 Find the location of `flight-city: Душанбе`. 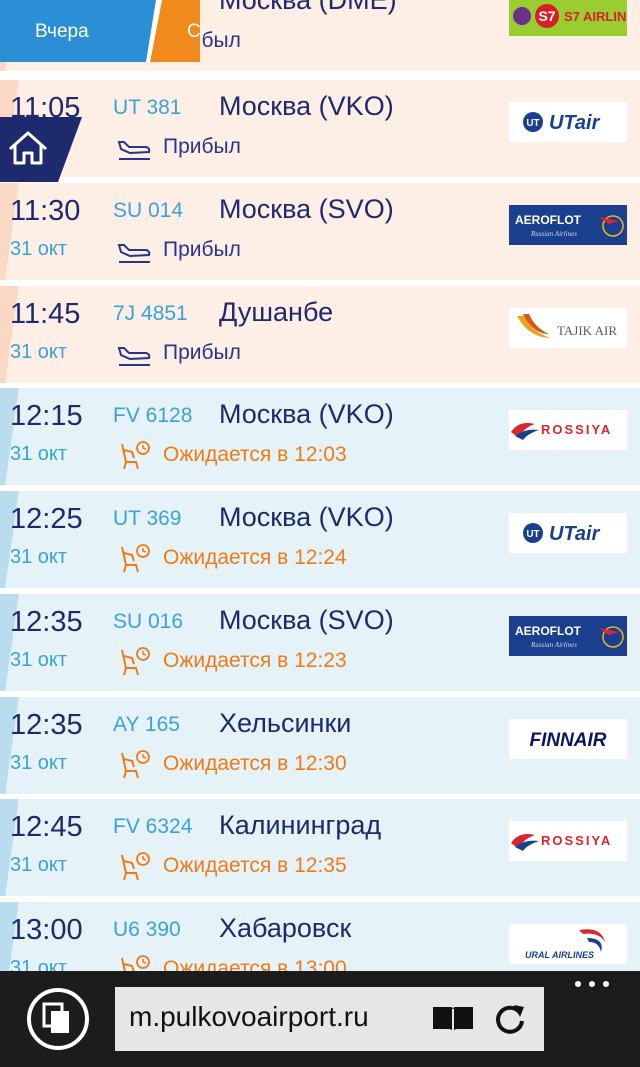

flight-city: Душанбе is located at coordinates (276, 312).